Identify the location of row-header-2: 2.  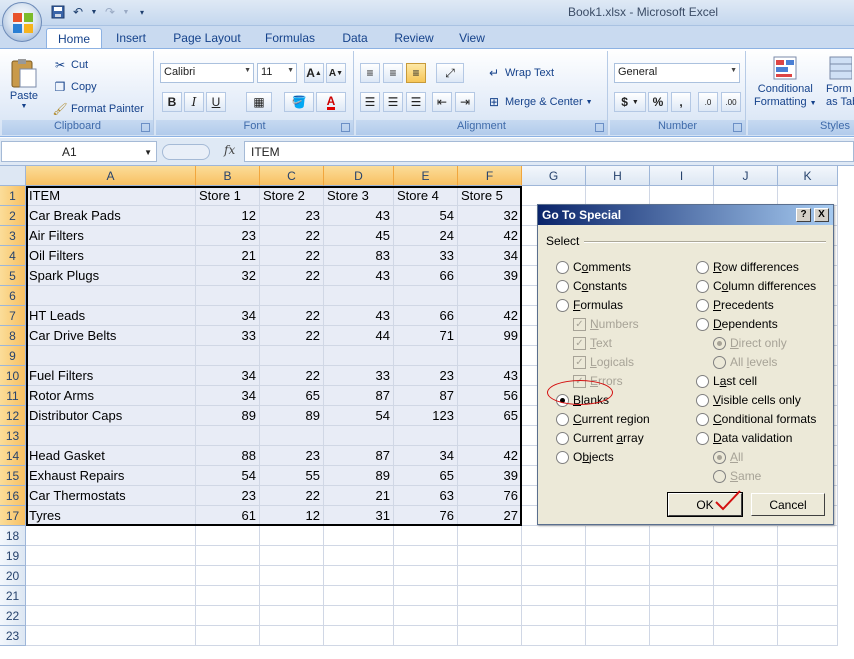
(13, 216).